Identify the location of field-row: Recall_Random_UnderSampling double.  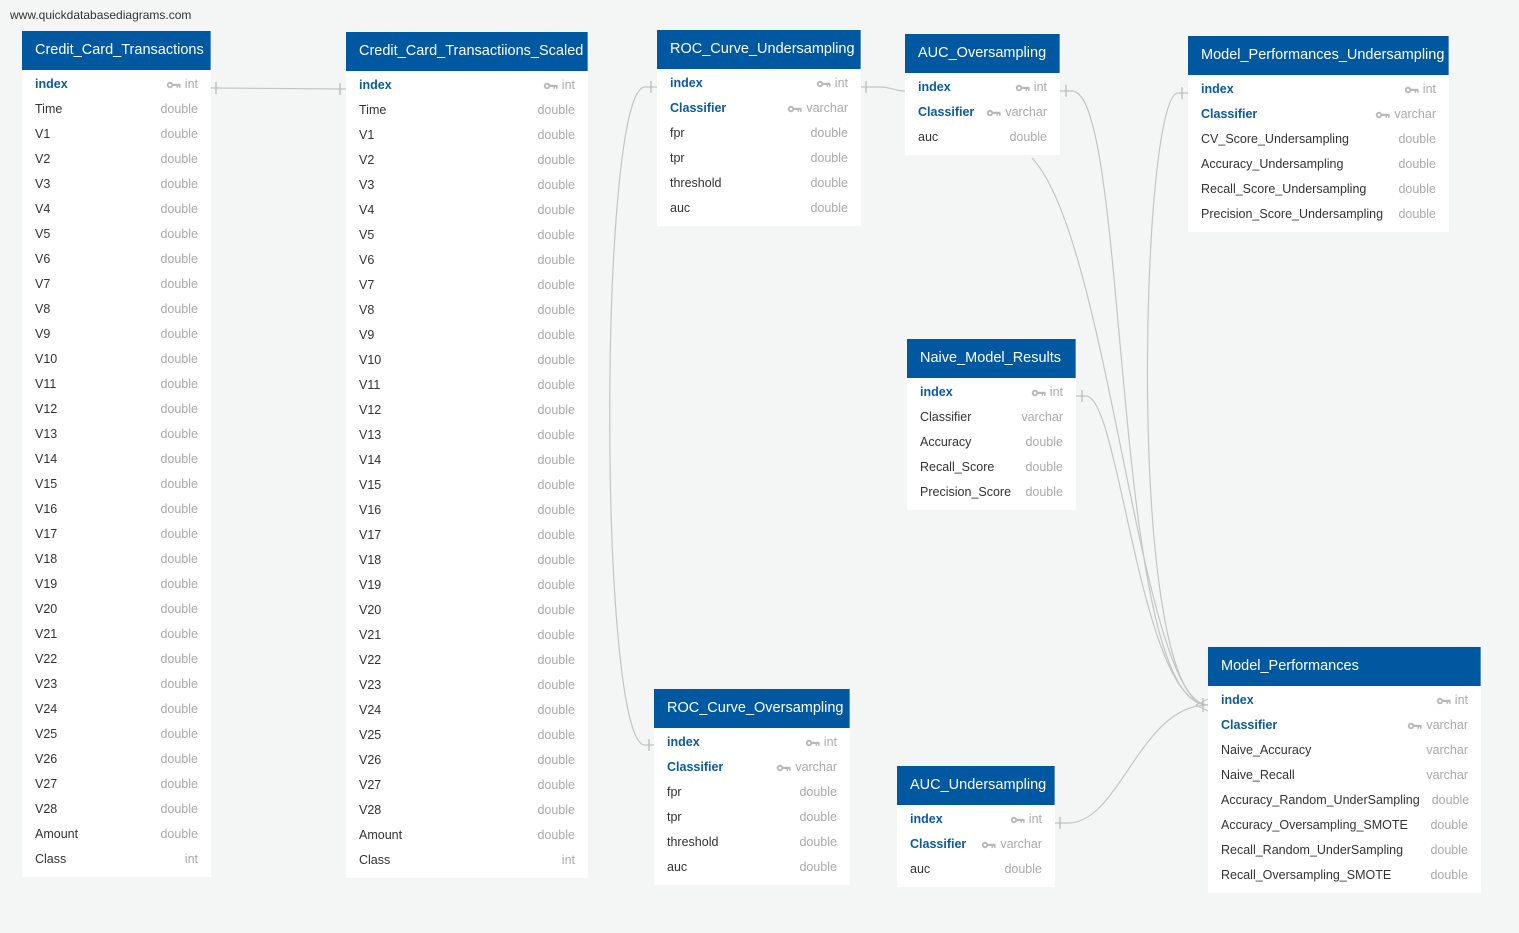
(1344, 850).